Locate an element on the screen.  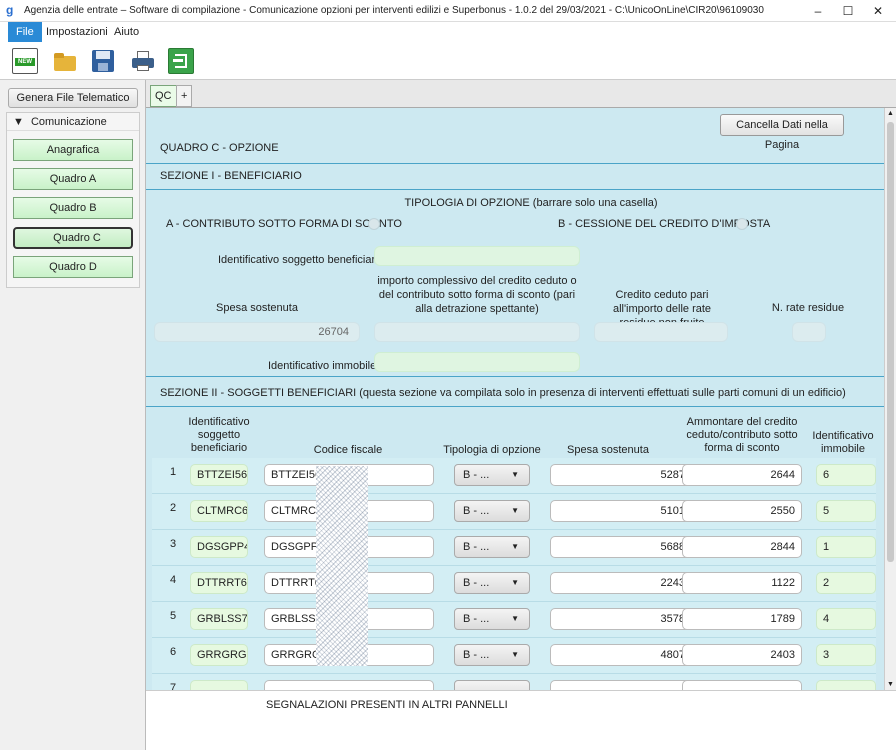
col-header-cf: Codice fiscale is located at coordinates (348, 450).